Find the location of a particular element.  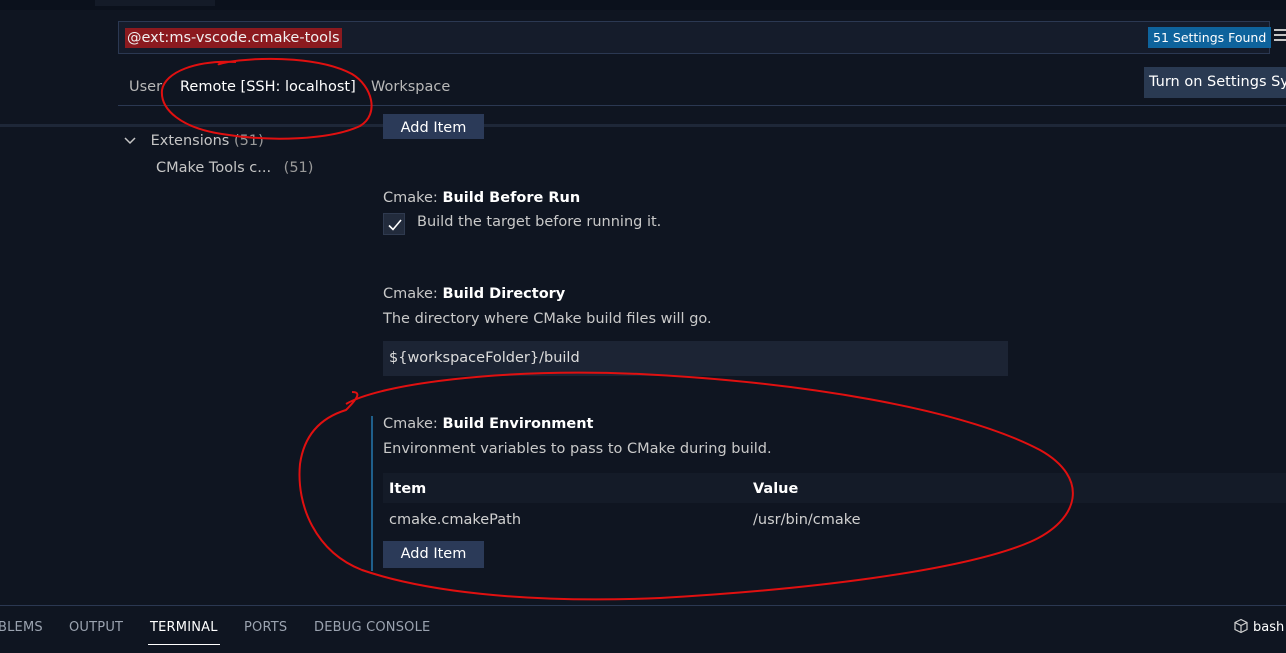

terminal-selector: bash is located at coordinates (1258, 628).